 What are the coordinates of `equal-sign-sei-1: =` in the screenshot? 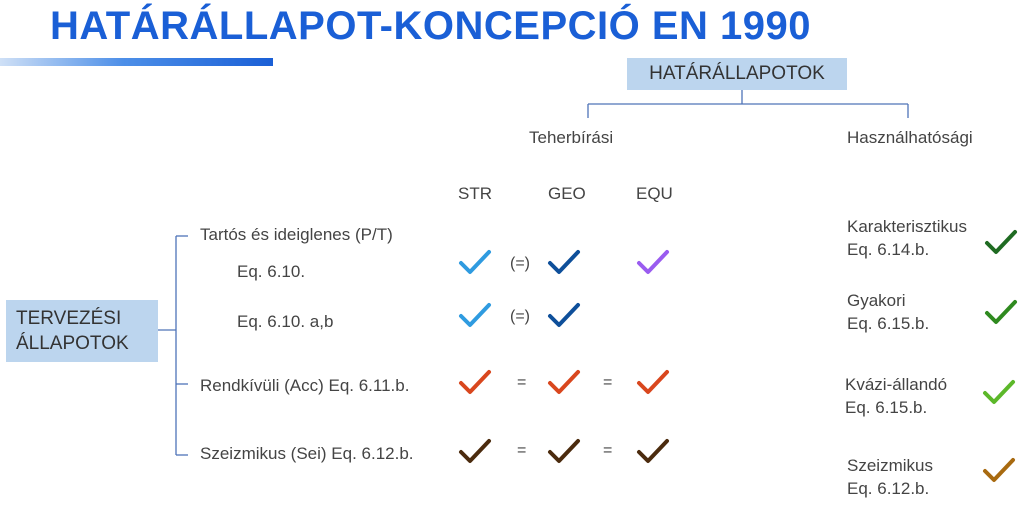 It's located at (522, 450).